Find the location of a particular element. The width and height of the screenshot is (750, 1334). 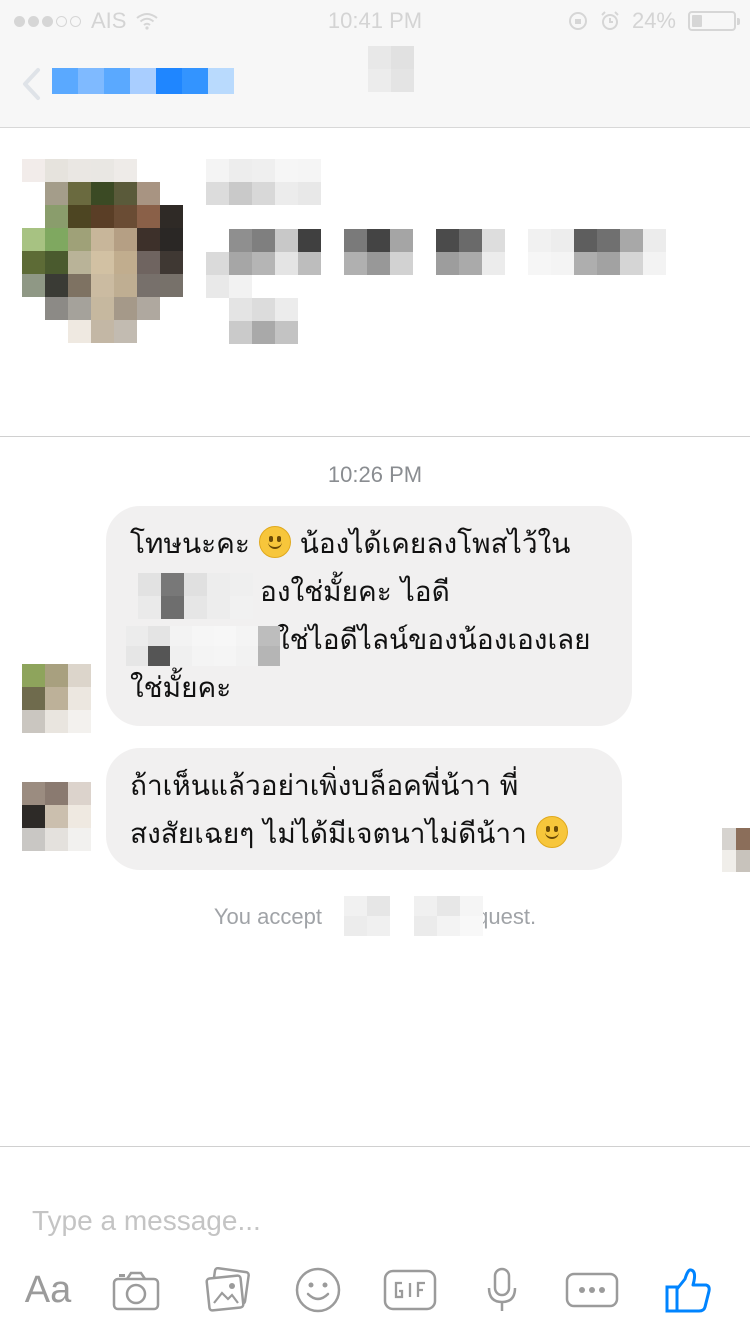

like-thumb-icon is located at coordinates (688, 1290).